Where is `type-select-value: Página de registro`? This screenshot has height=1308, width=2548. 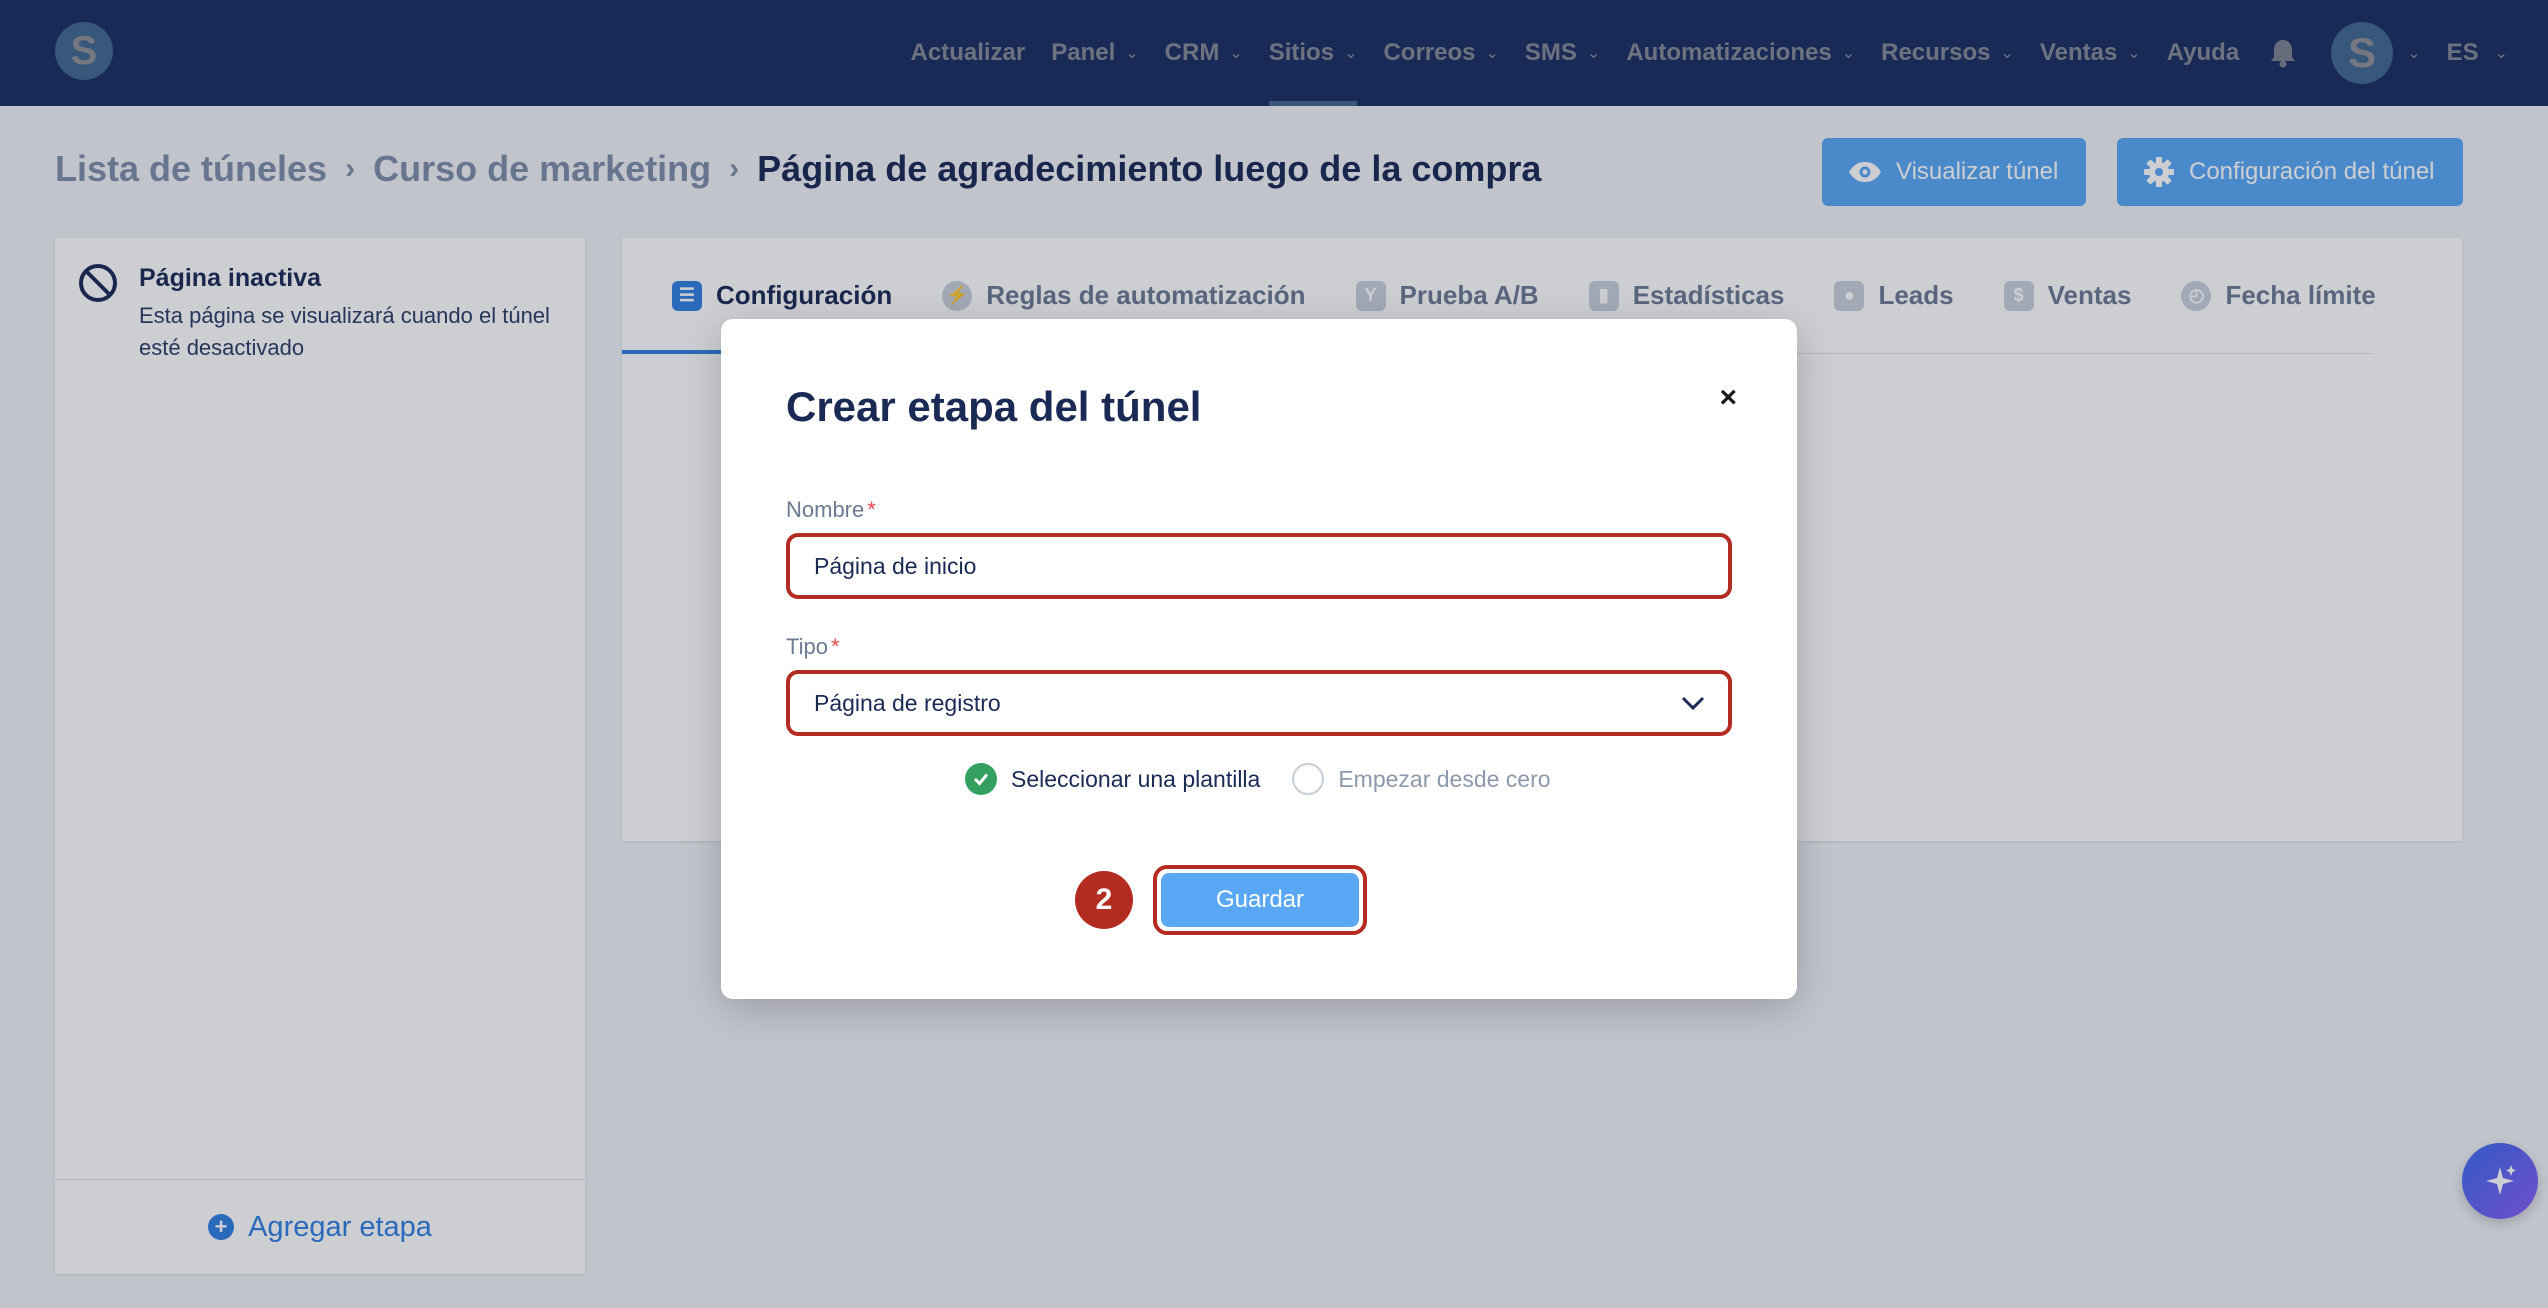 type-select-value: Página de registro is located at coordinates (907, 702).